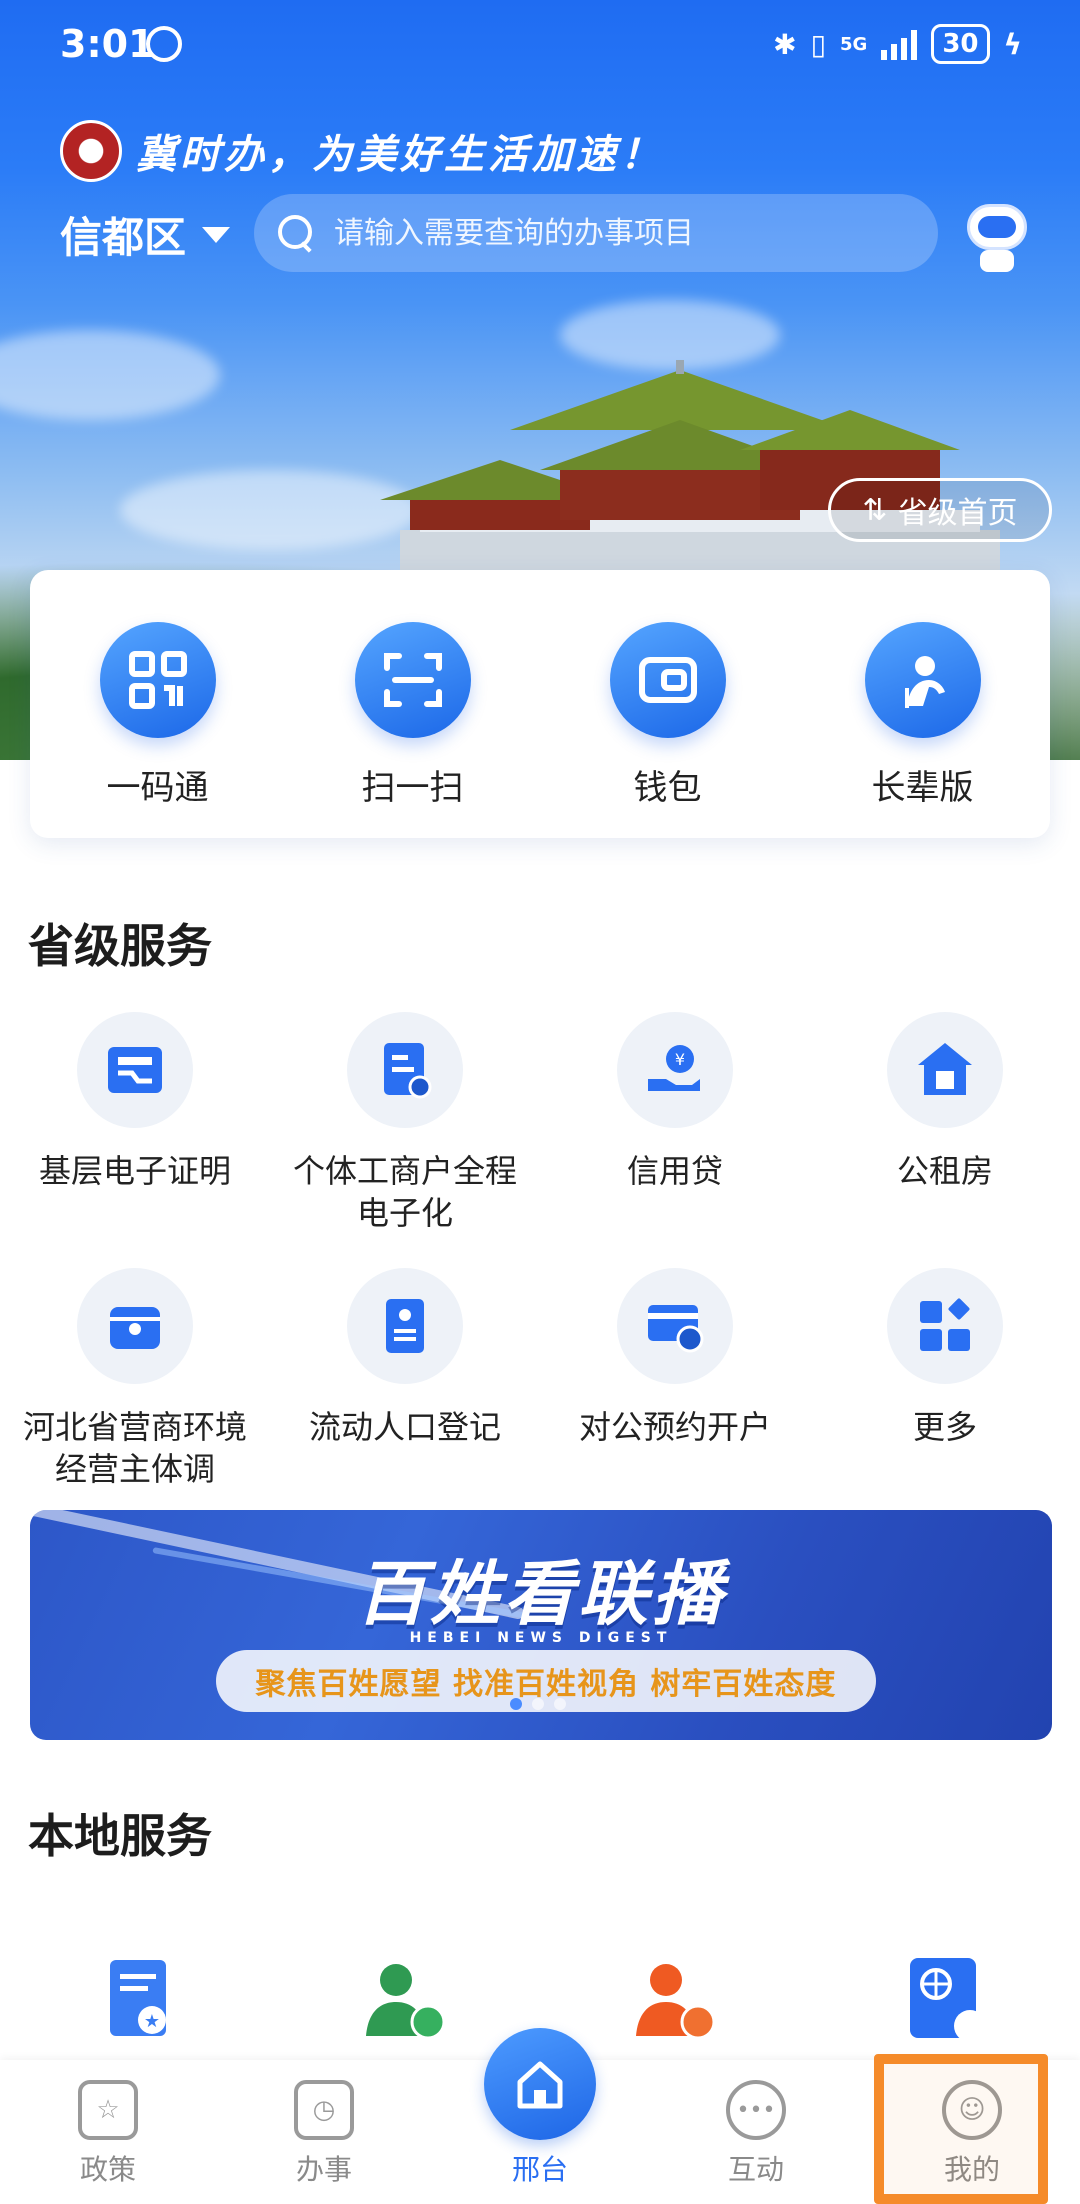 This screenshot has width=1080, height=2204. I want to click on provincial-services-title: 省级服务, so click(120, 946).